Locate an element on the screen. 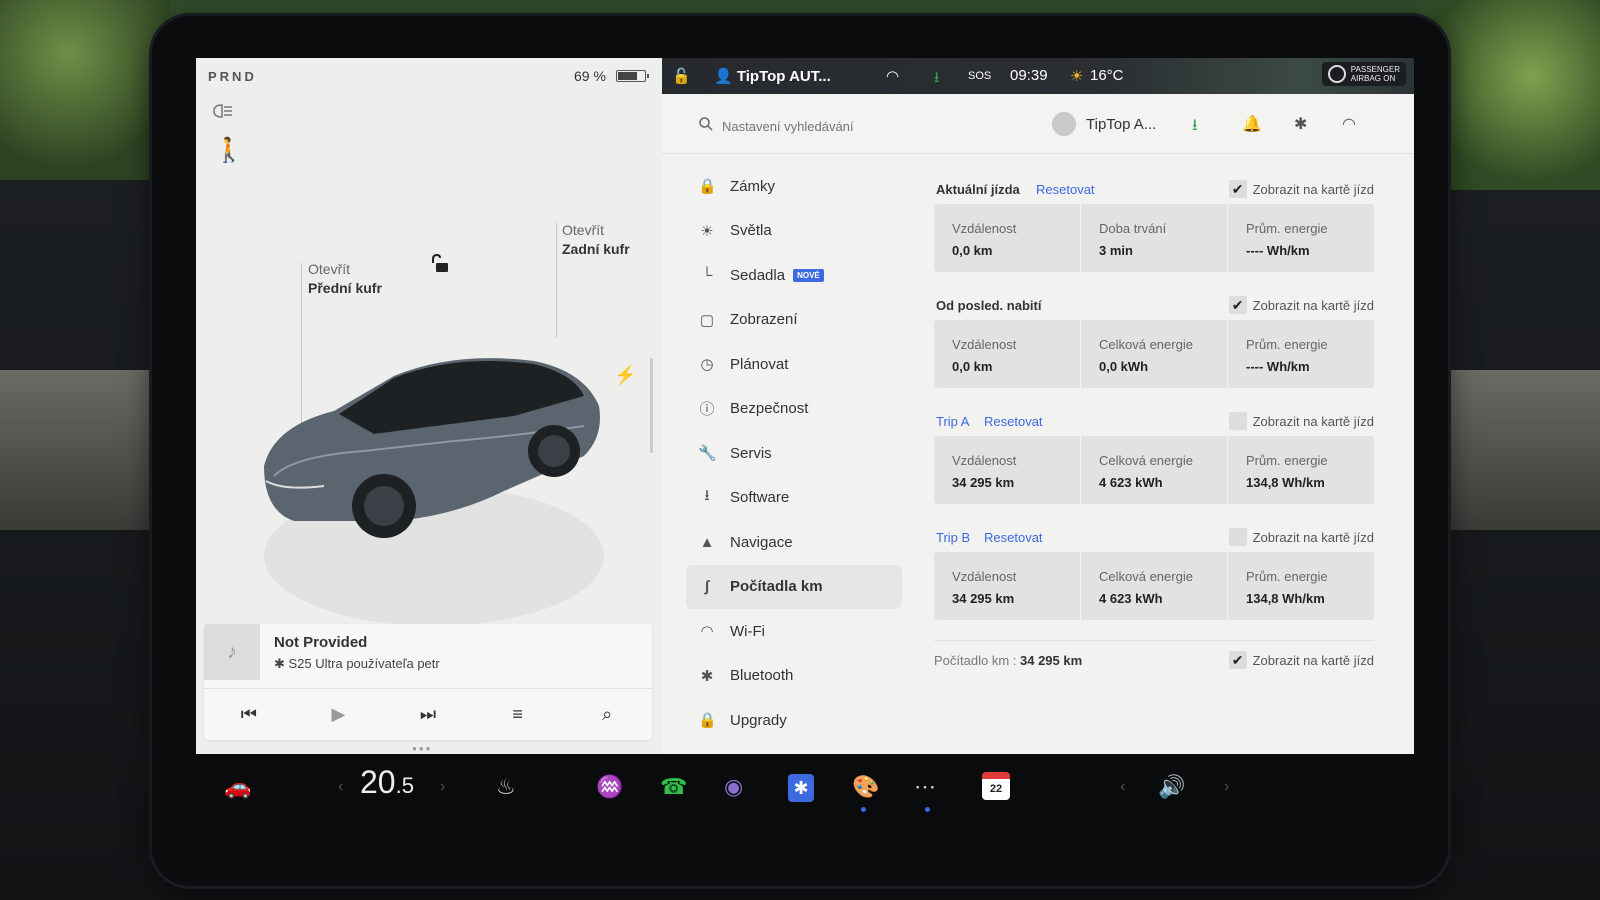  schedule-icon: ◷ is located at coordinates (707, 365).